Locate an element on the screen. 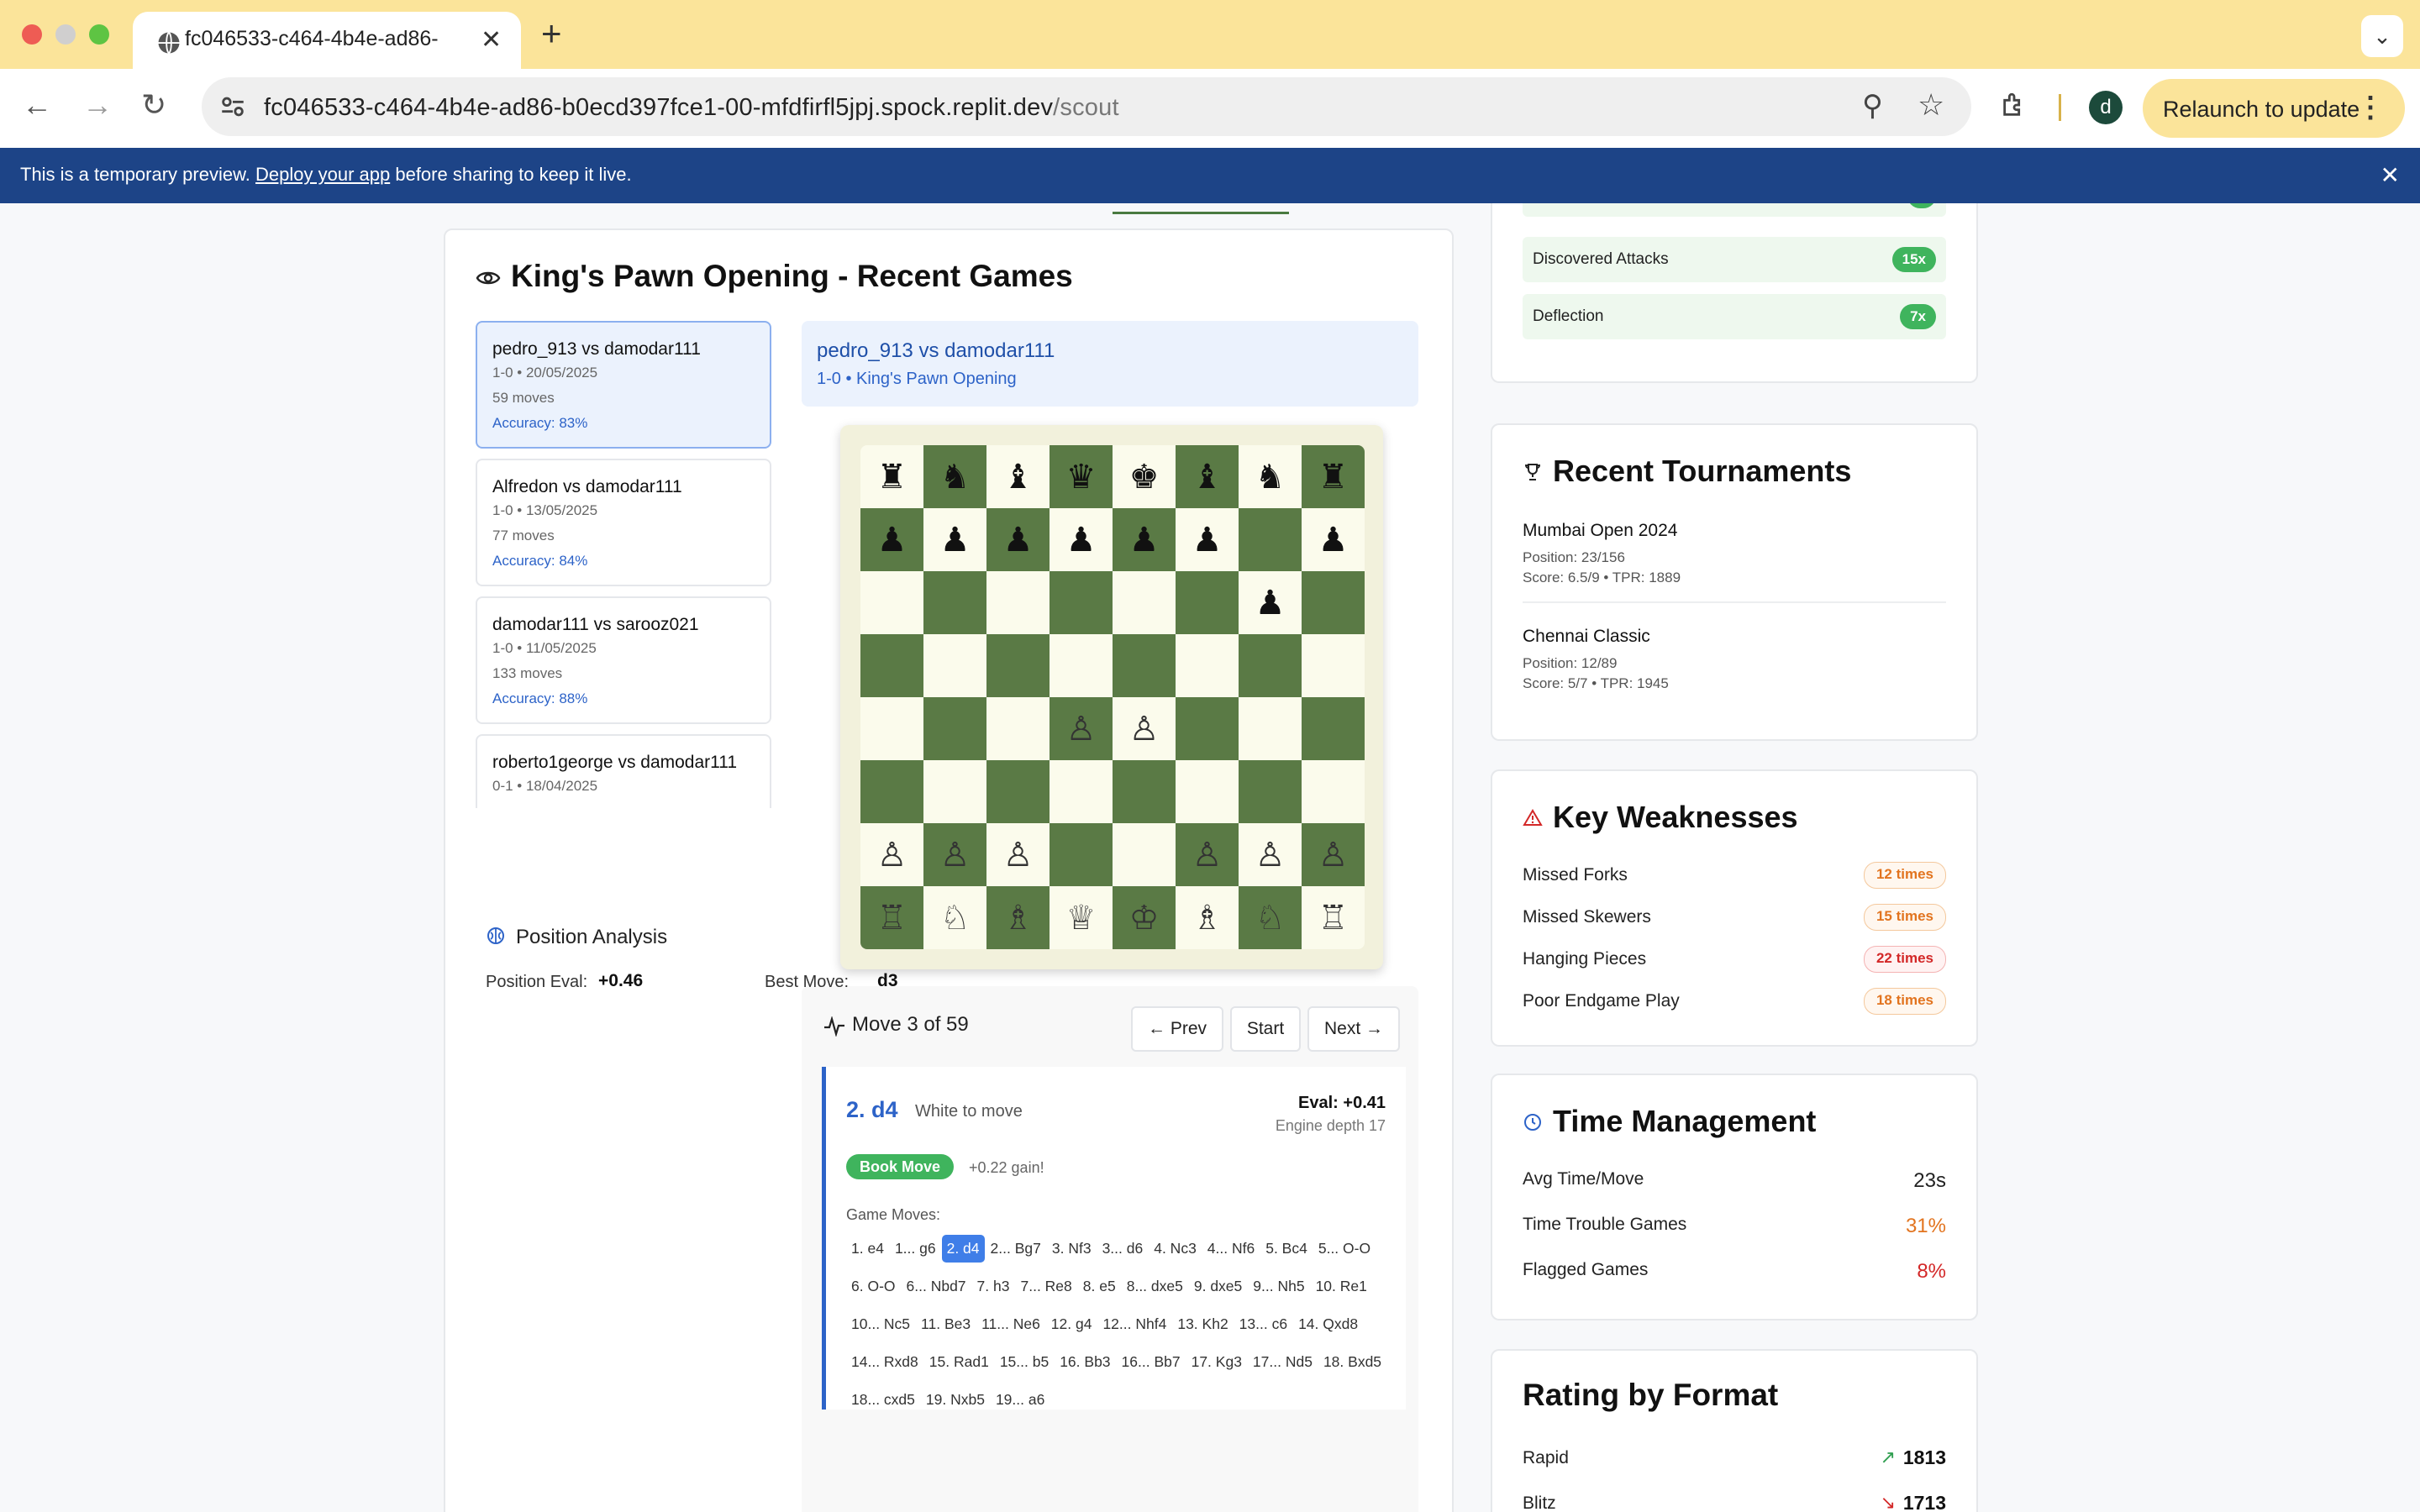  square-c2: ♙ is located at coordinates (1018, 854).